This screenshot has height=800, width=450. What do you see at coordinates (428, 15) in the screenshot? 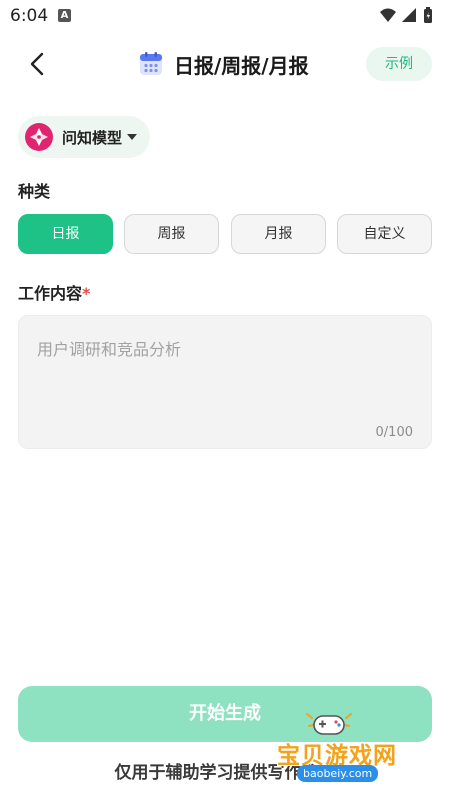
I see `battery-icon` at bounding box center [428, 15].